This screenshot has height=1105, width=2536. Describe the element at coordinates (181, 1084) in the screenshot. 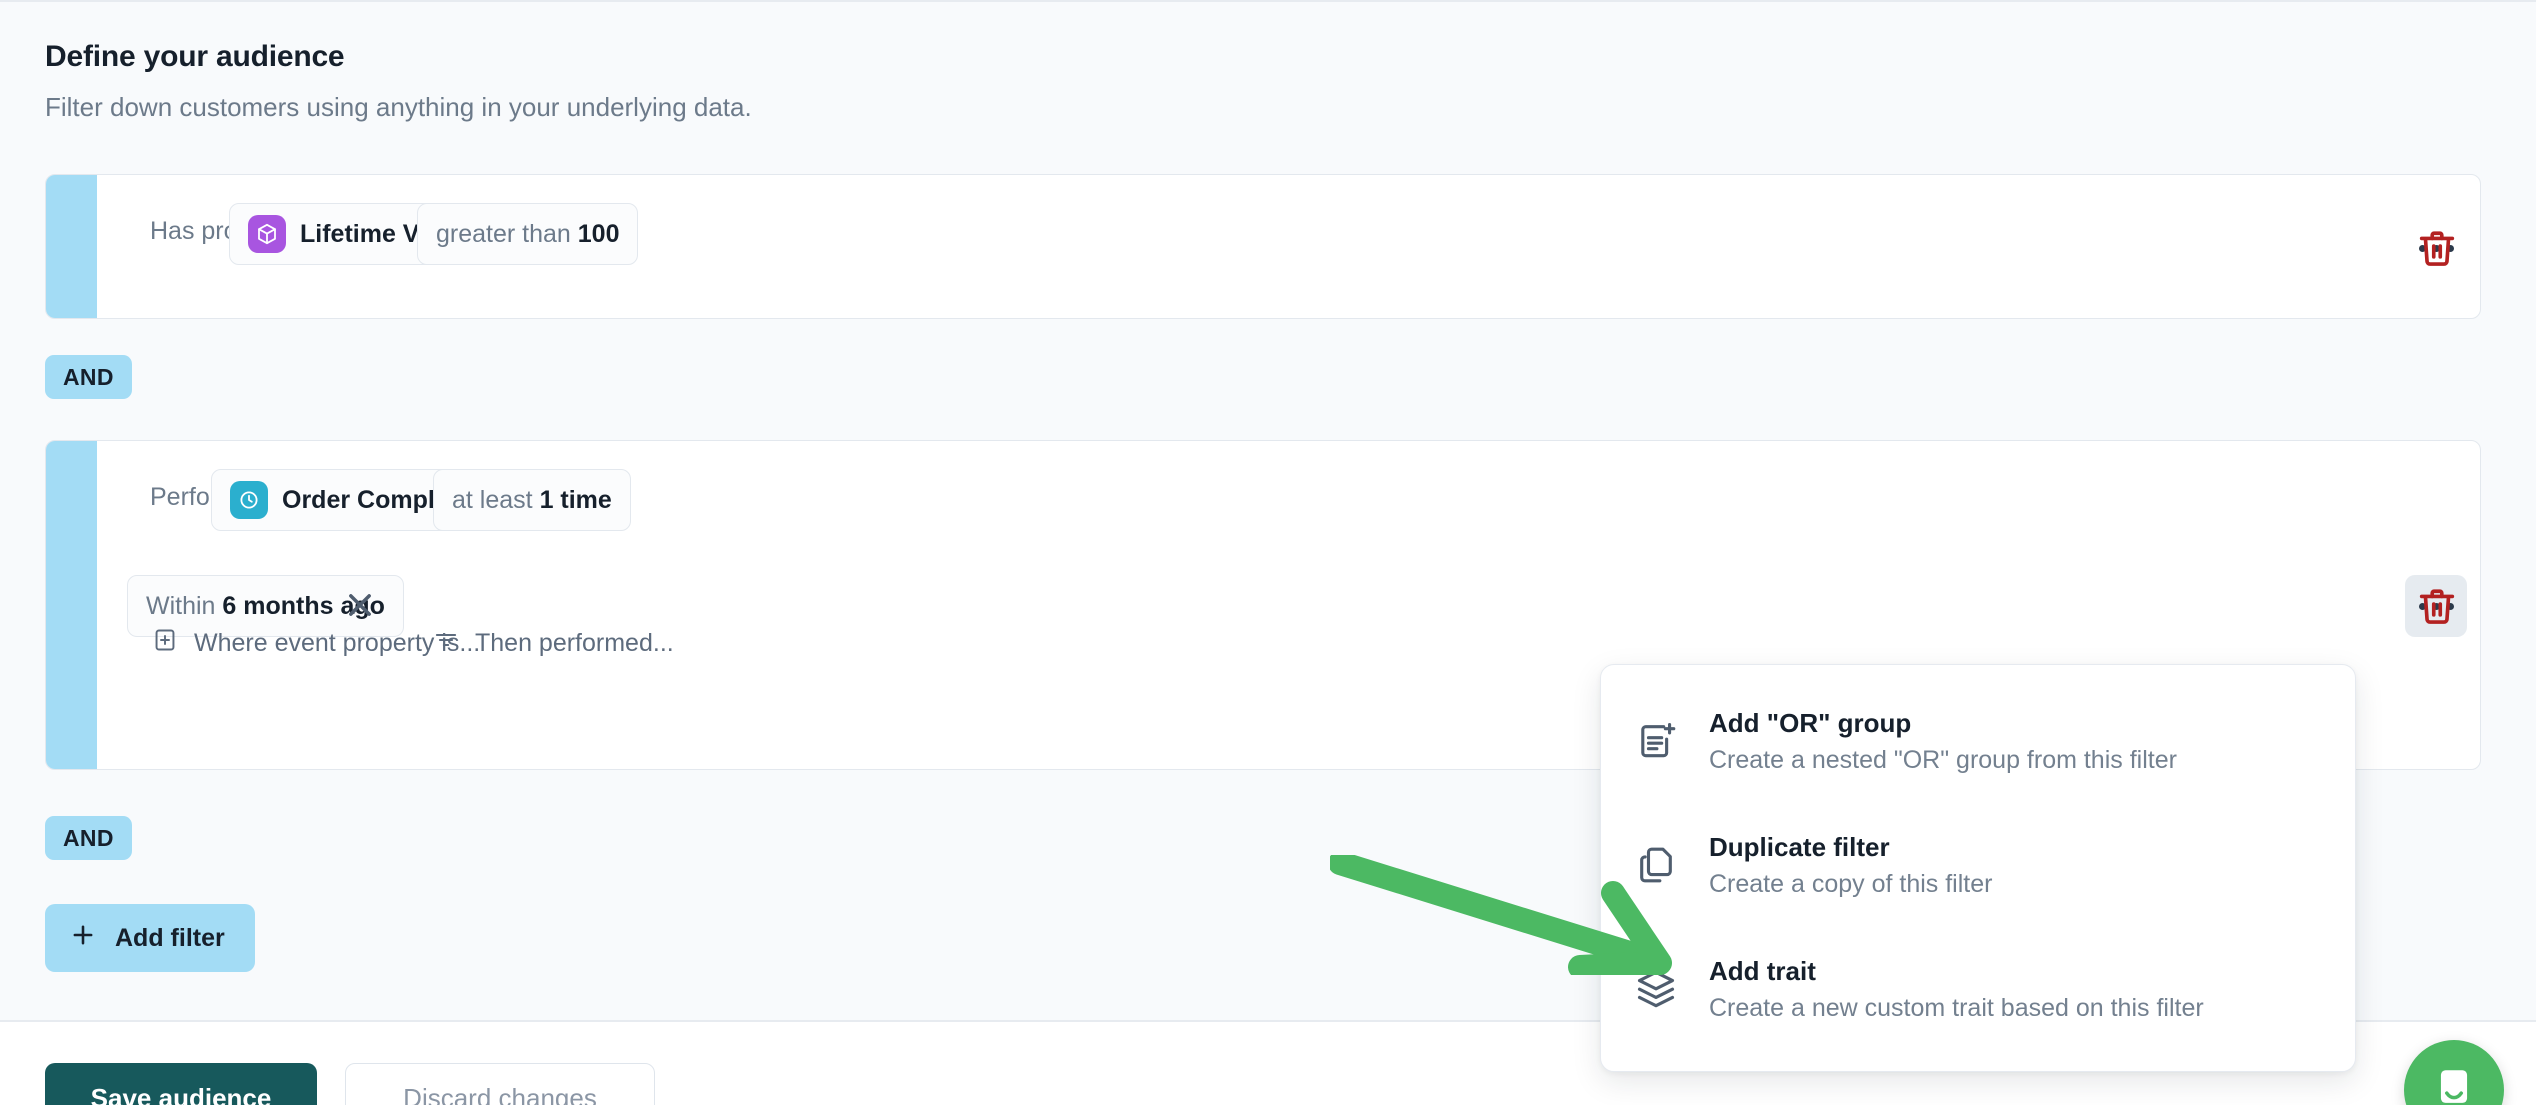

I see `save-audience-button: Save audience` at that location.